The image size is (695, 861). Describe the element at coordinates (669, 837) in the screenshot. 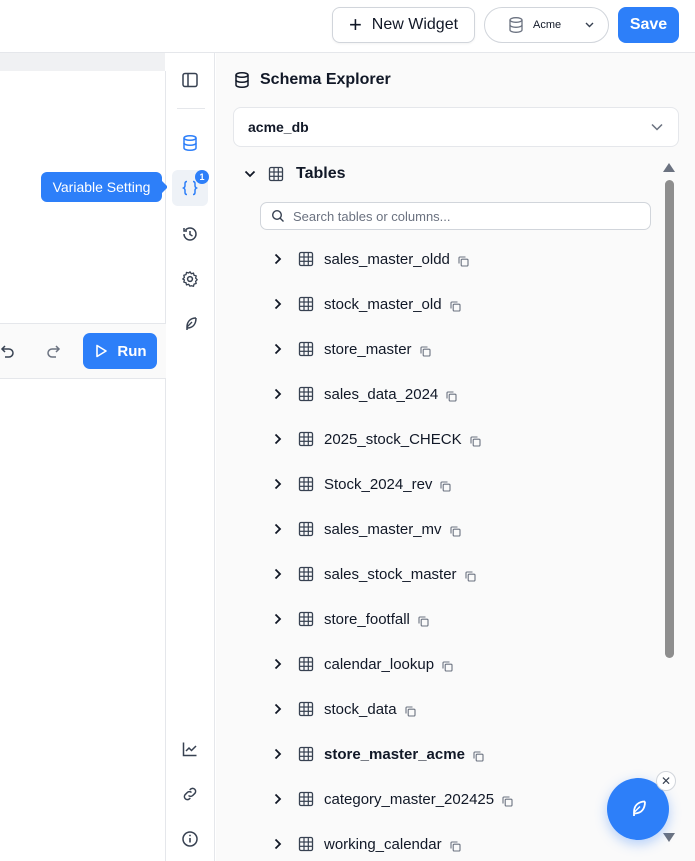

I see `scroll-down-arrow` at that location.